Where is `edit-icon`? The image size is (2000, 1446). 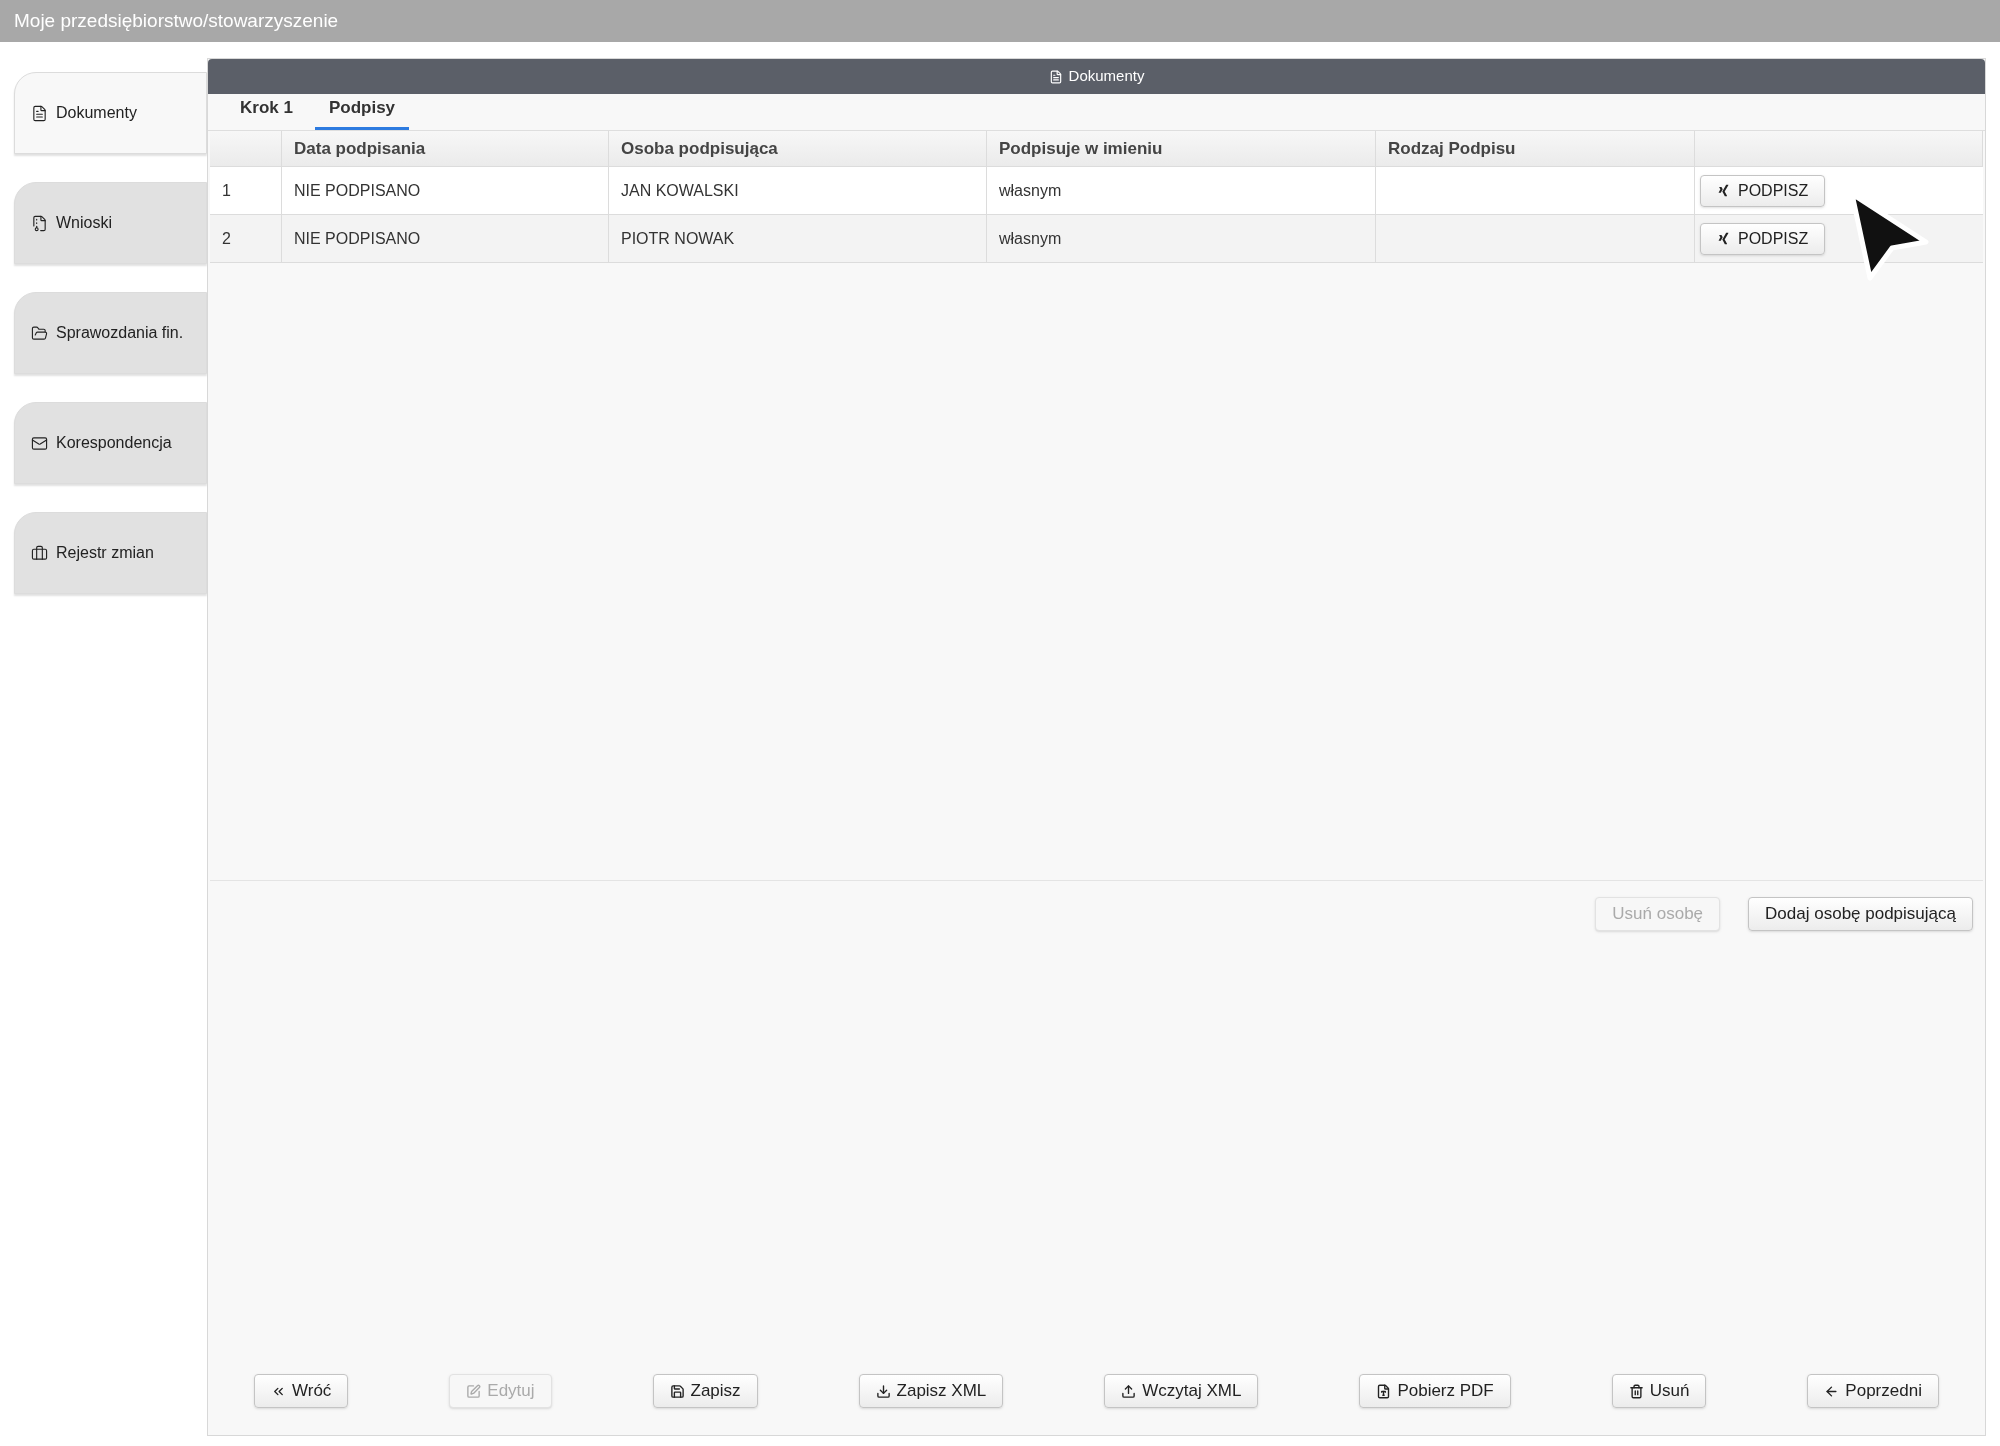
edit-icon is located at coordinates (474, 1391).